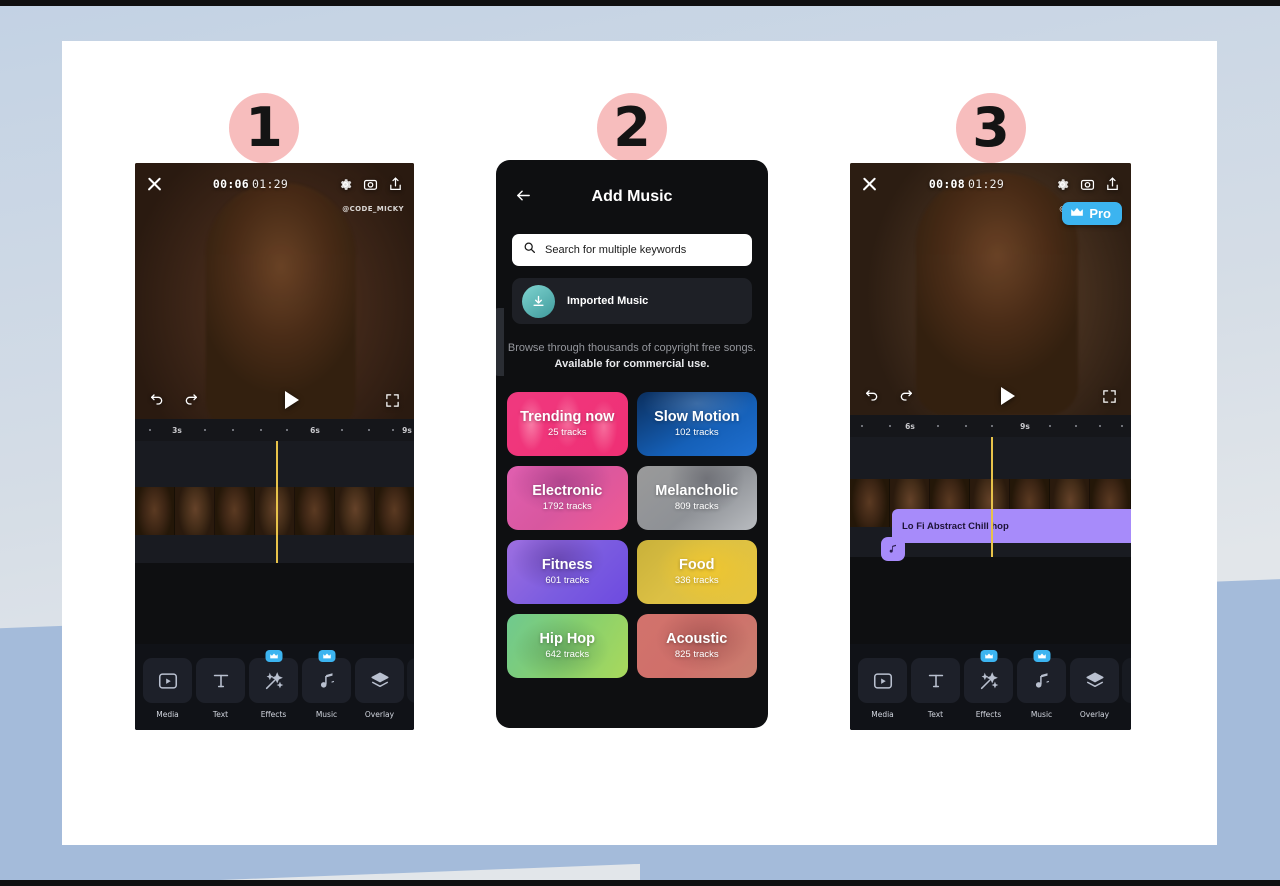 The height and width of the screenshot is (886, 1280). Describe the element at coordinates (697, 639) in the screenshot. I see `category-name: Acoustic` at that location.